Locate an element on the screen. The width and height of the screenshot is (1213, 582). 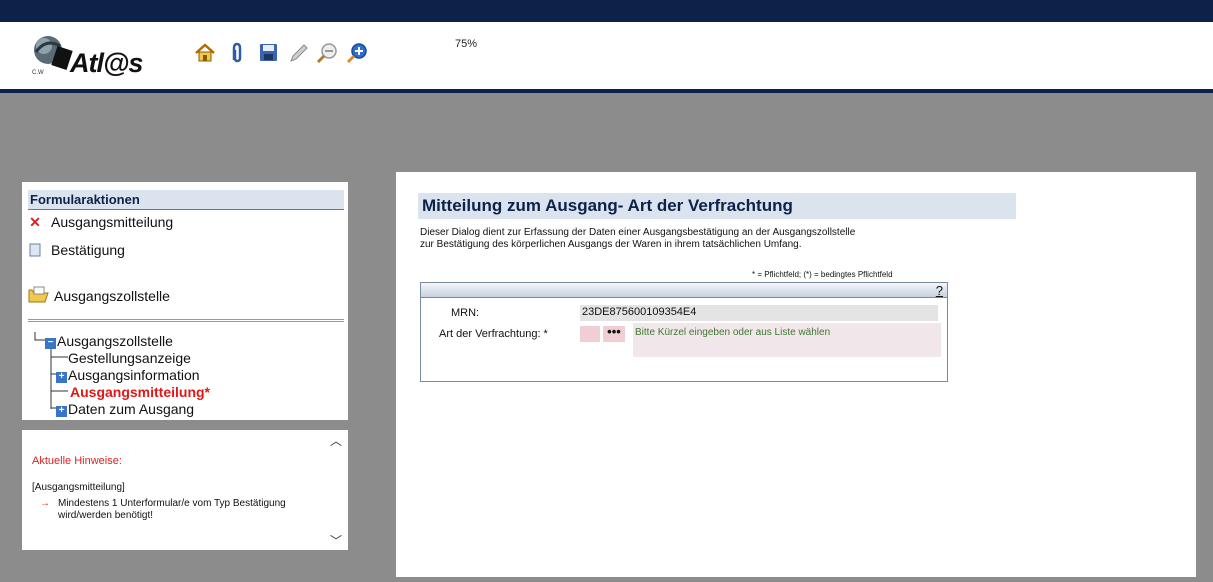
header-divider is located at coordinates (606, 91).